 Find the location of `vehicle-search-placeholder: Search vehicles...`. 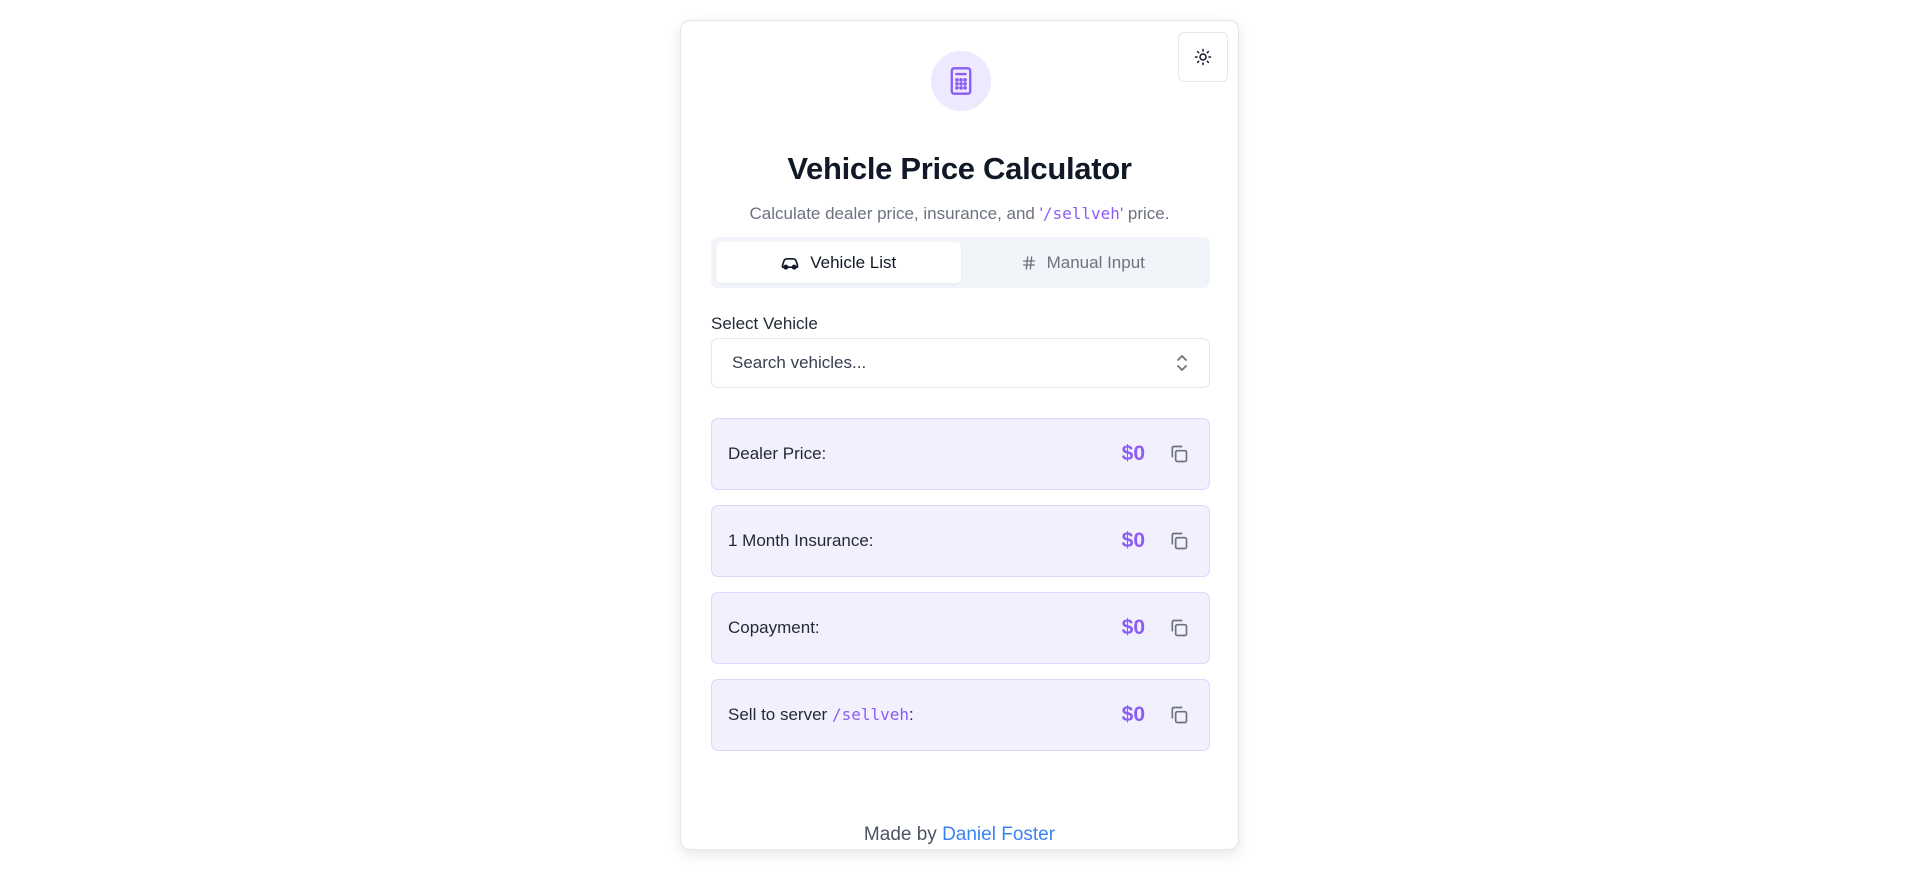

vehicle-search-placeholder: Search vehicles... is located at coordinates (799, 362).